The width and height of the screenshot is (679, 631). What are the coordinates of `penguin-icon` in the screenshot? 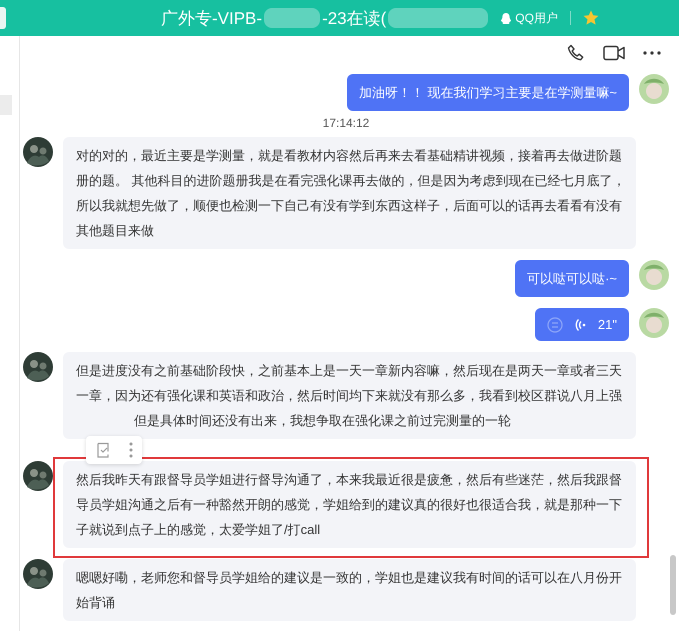 It's located at (506, 18).